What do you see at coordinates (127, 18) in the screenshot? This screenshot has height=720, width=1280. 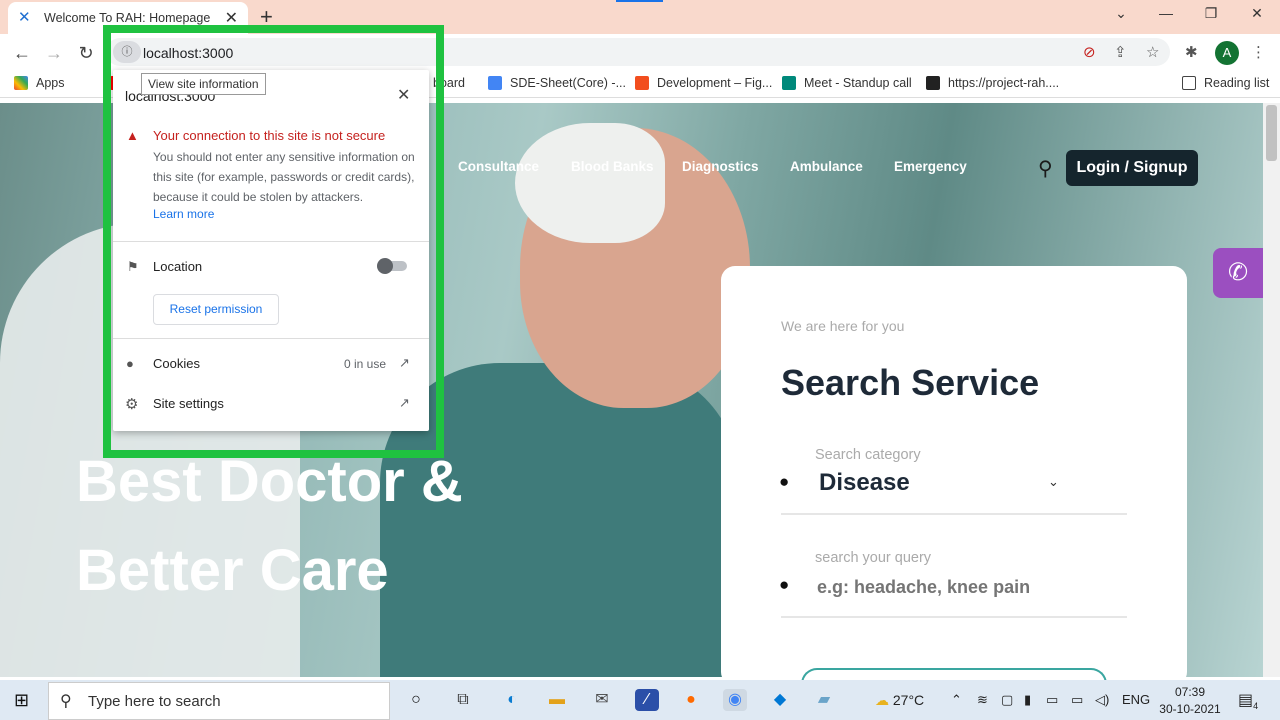 I see `tab-title: Welcome To RAH: Homepage` at bounding box center [127, 18].